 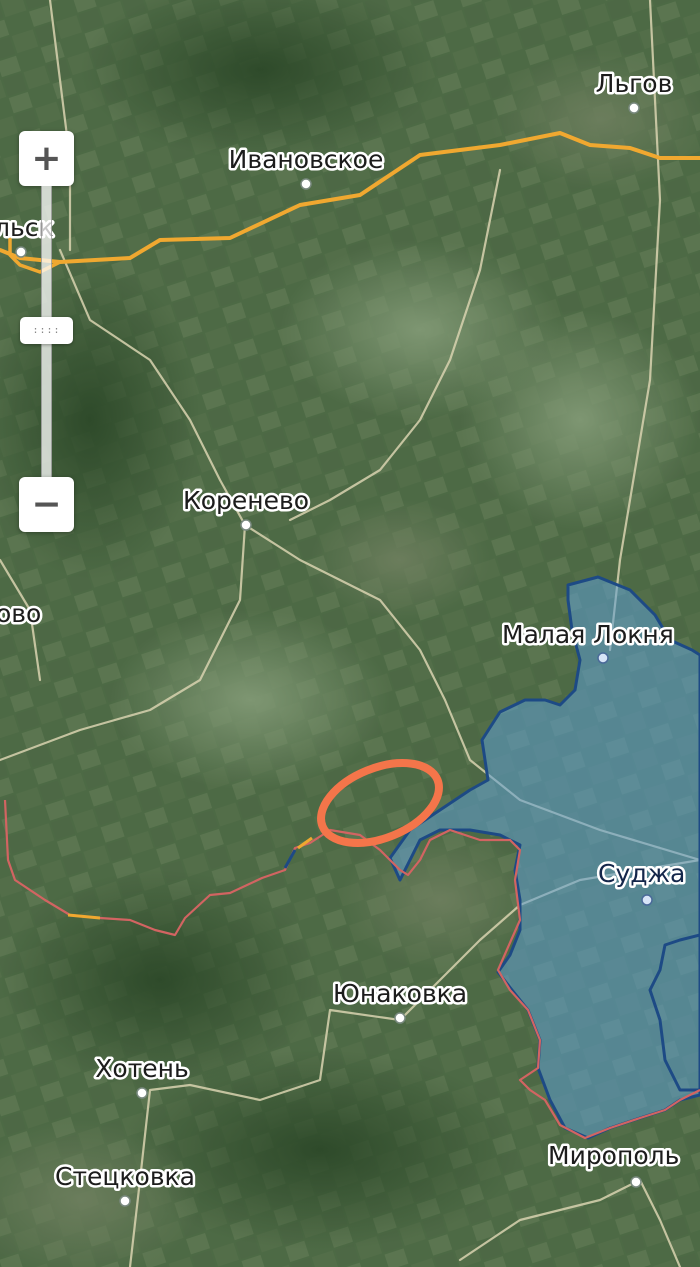 I want to click on label-korenevo: Коренево, so click(x=246, y=500).